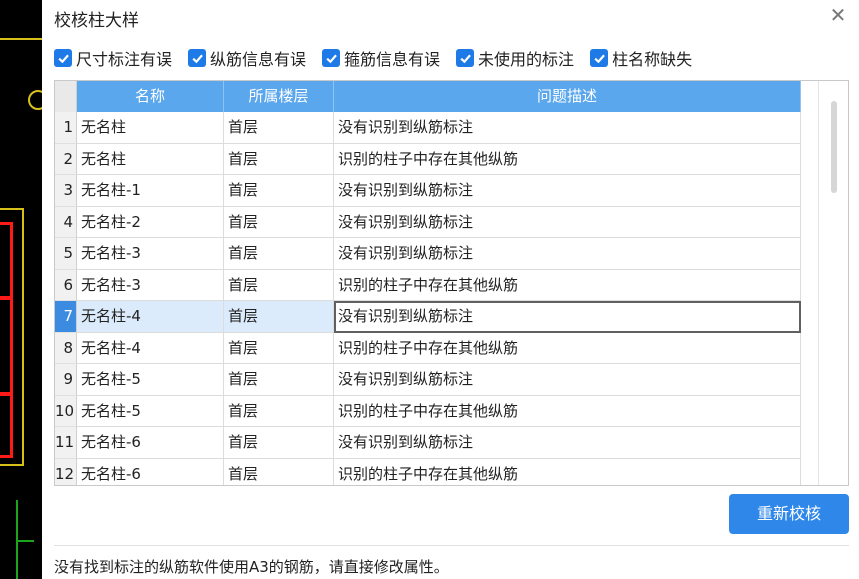 This screenshot has width=859, height=579. What do you see at coordinates (66, 254) in the screenshot?
I see `row-number: 5` at bounding box center [66, 254].